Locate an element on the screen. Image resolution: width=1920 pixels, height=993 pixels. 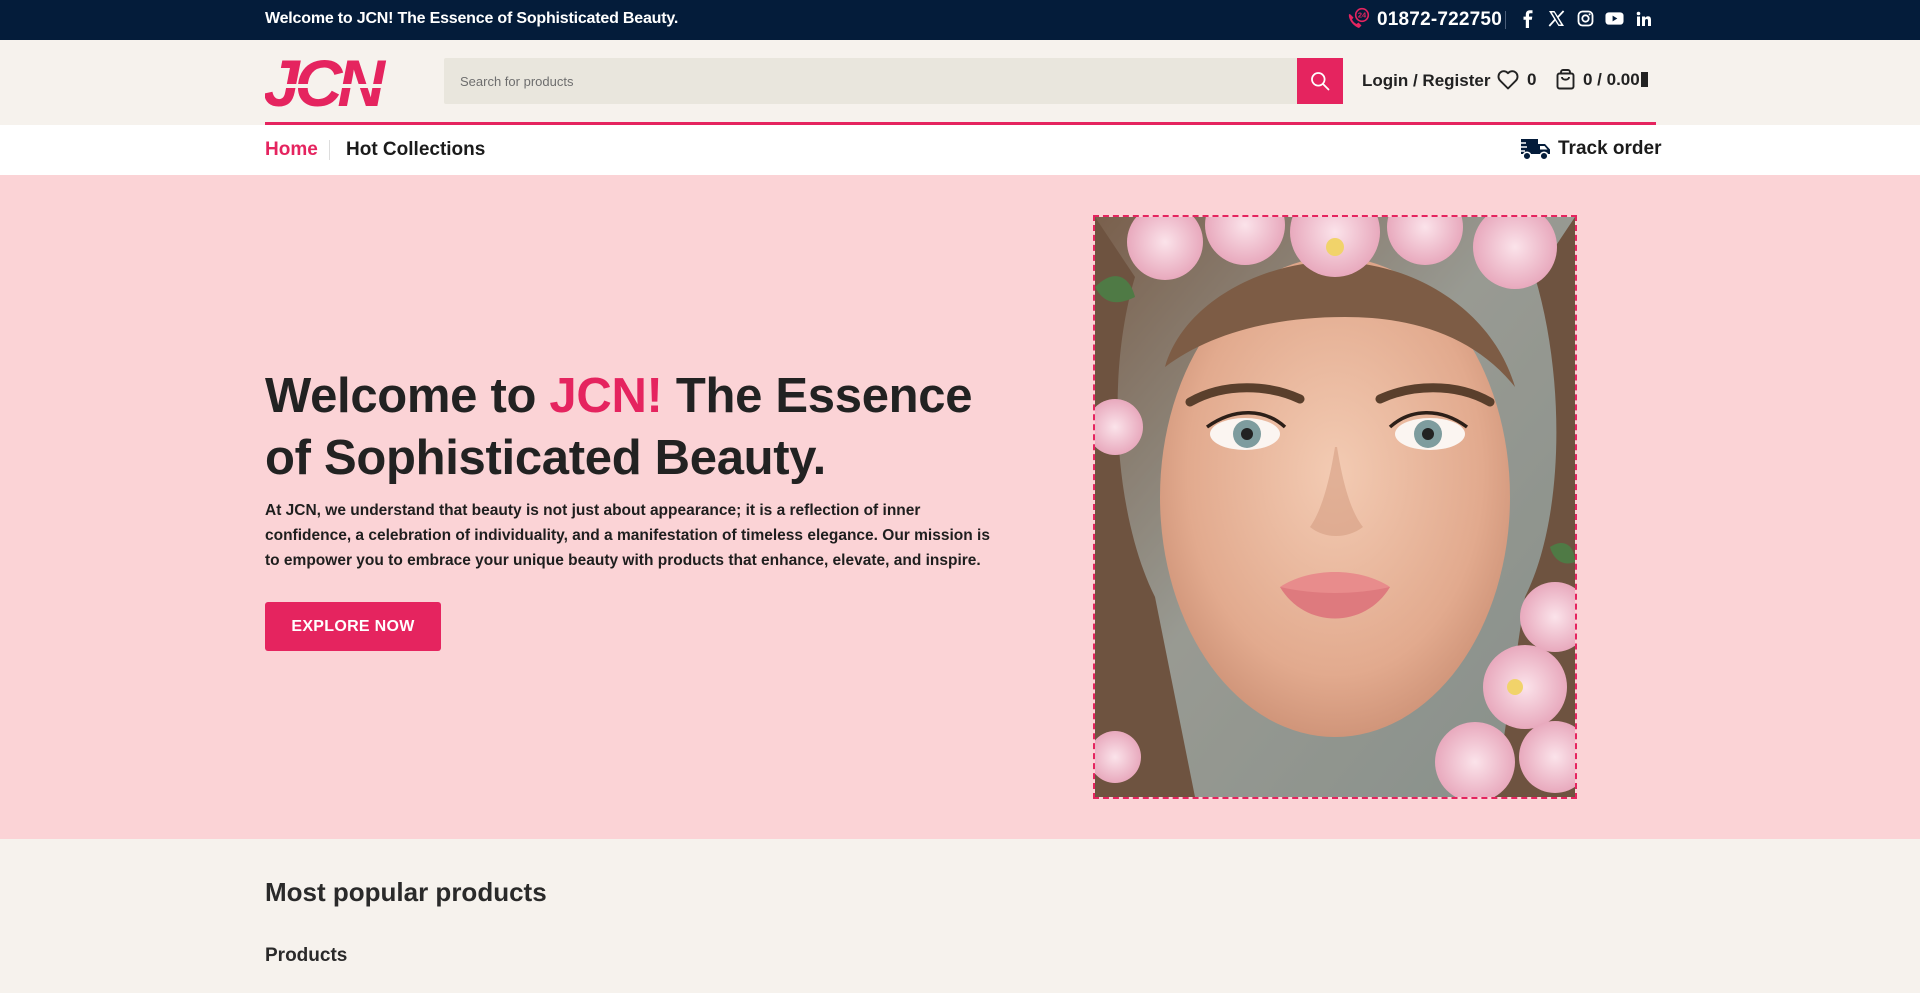
phone-contact: 24 01872-722750 is located at coordinates (1423, 20).